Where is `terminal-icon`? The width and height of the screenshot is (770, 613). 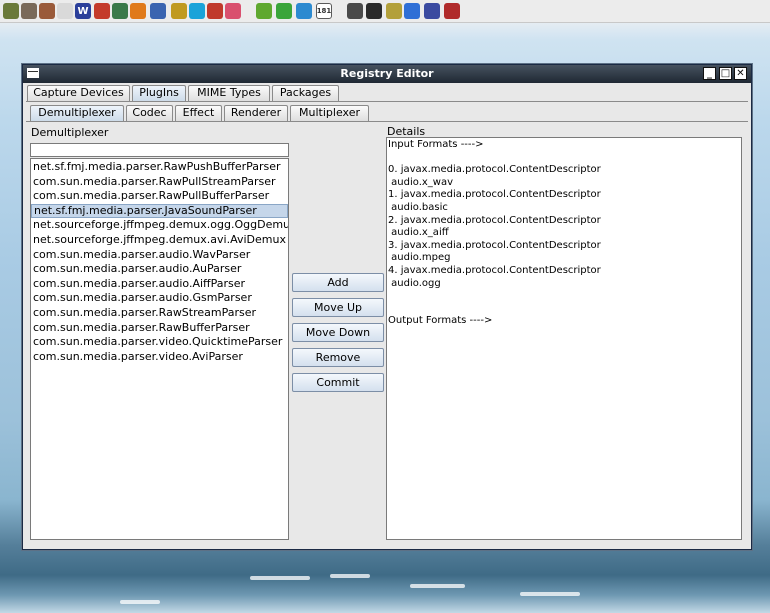
terminal-icon is located at coordinates (374, 11).